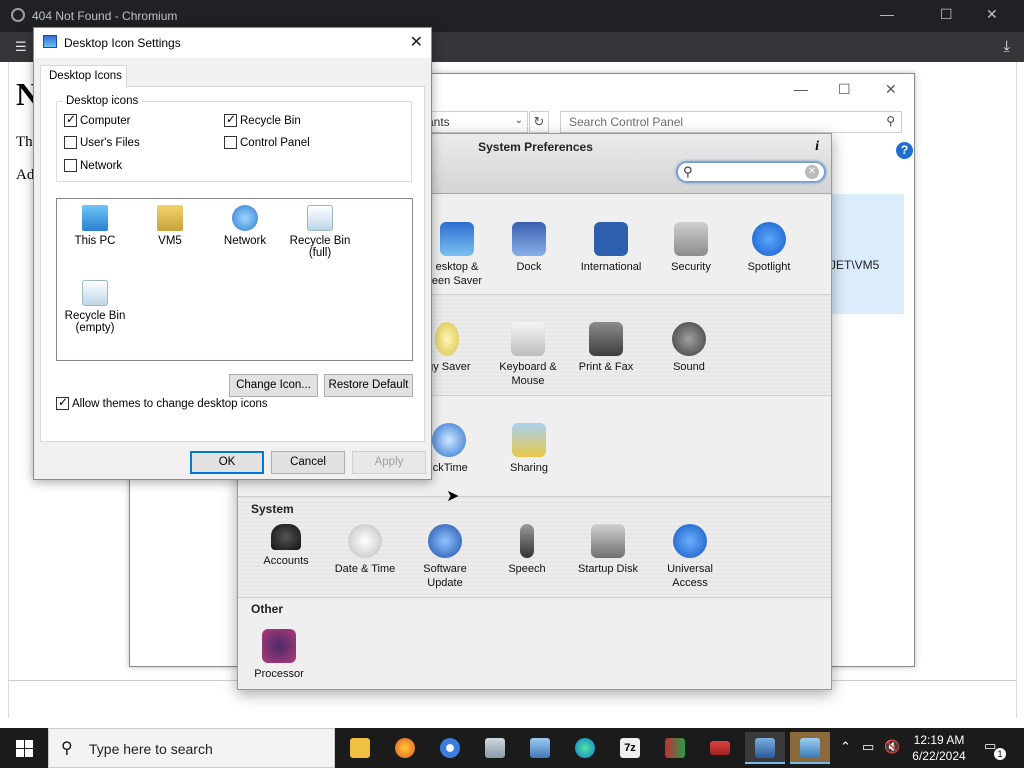 This screenshot has width=1024, height=768. Describe the element at coordinates (97, 119) in the screenshot. I see `computer-checkbox: Computer` at that location.